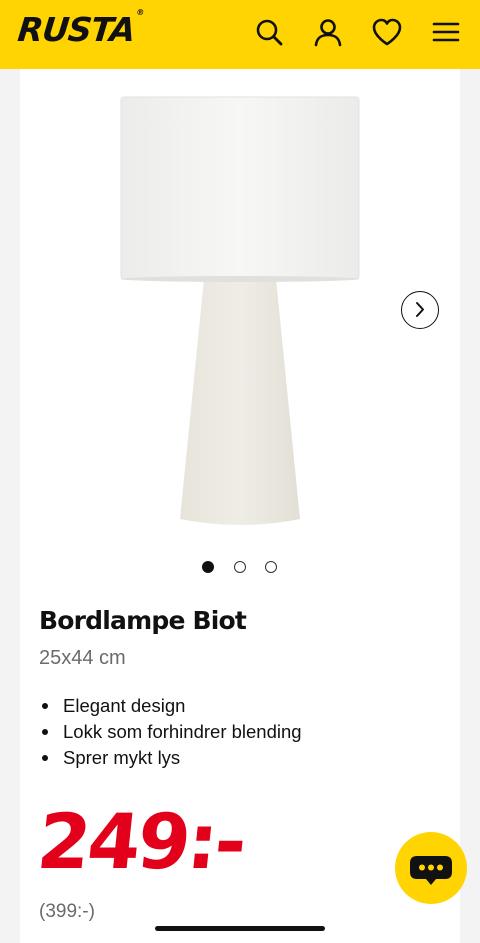  I want to click on chat-button, so click(431, 868).